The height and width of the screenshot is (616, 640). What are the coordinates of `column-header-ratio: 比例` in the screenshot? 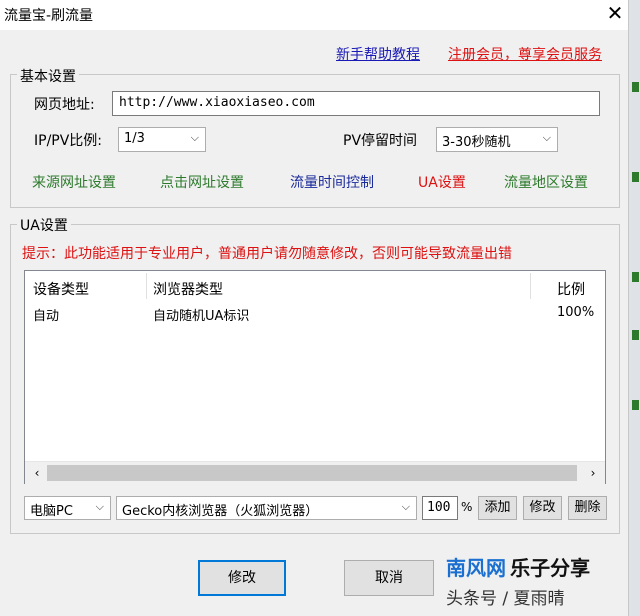 It's located at (571, 289).